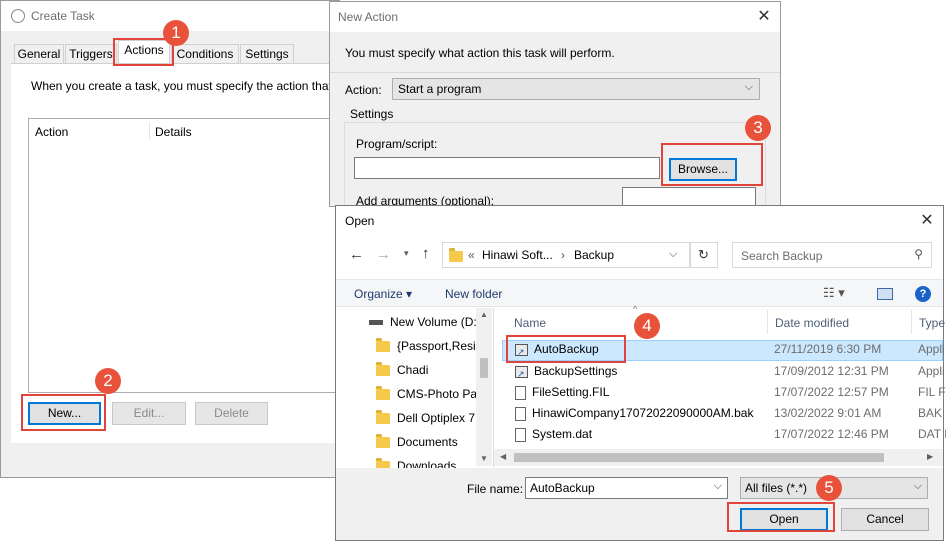 This screenshot has width=946, height=543. I want to click on tree-item-cms-photo: CMS-Photo Pa, so click(426, 394).